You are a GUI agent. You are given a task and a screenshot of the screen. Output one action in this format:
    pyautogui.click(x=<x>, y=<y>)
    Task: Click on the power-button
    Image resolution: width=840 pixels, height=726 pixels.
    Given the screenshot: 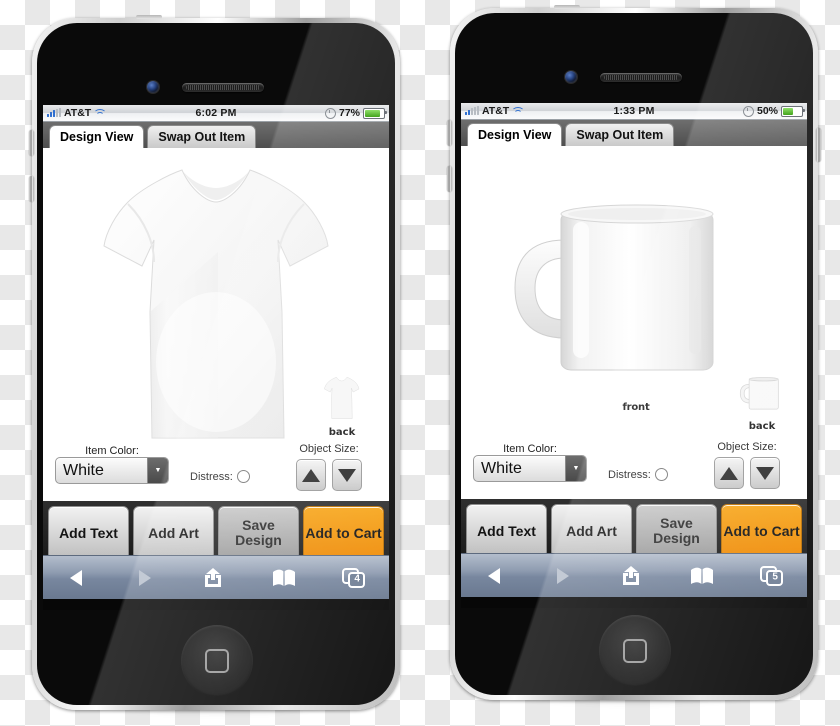 What is the action you would take?
    pyautogui.click(x=818, y=145)
    